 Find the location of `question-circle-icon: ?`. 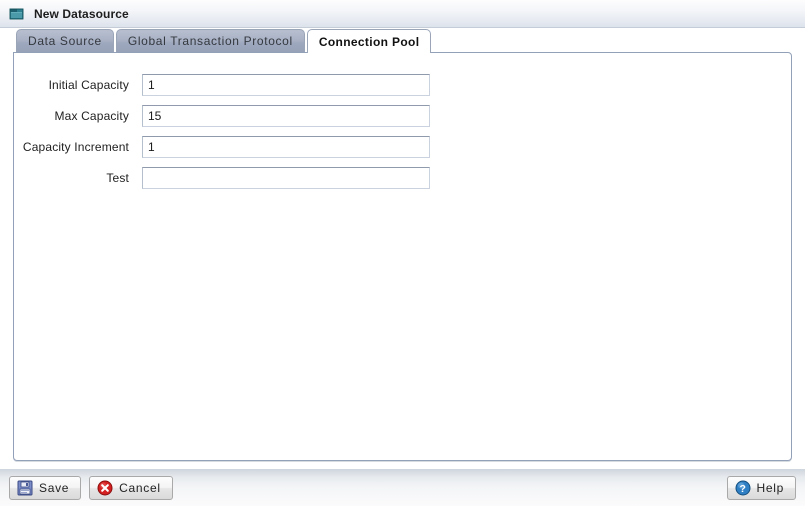

question-circle-icon: ? is located at coordinates (743, 488).